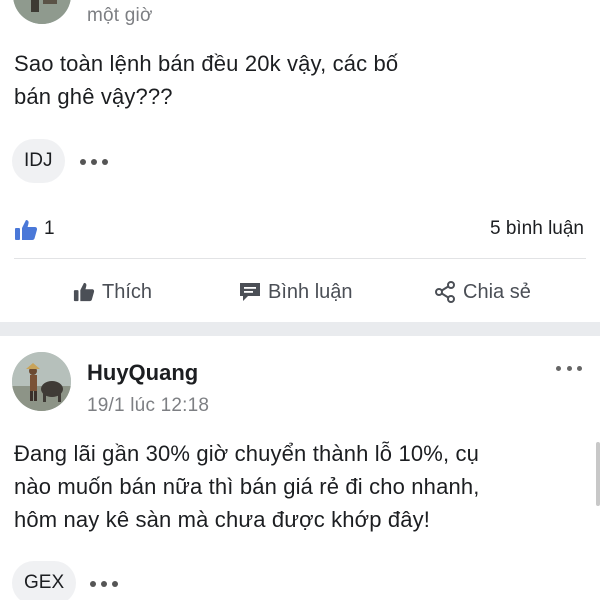 The image size is (600, 600). I want to click on share-button: Chia sẻ, so click(482, 292).